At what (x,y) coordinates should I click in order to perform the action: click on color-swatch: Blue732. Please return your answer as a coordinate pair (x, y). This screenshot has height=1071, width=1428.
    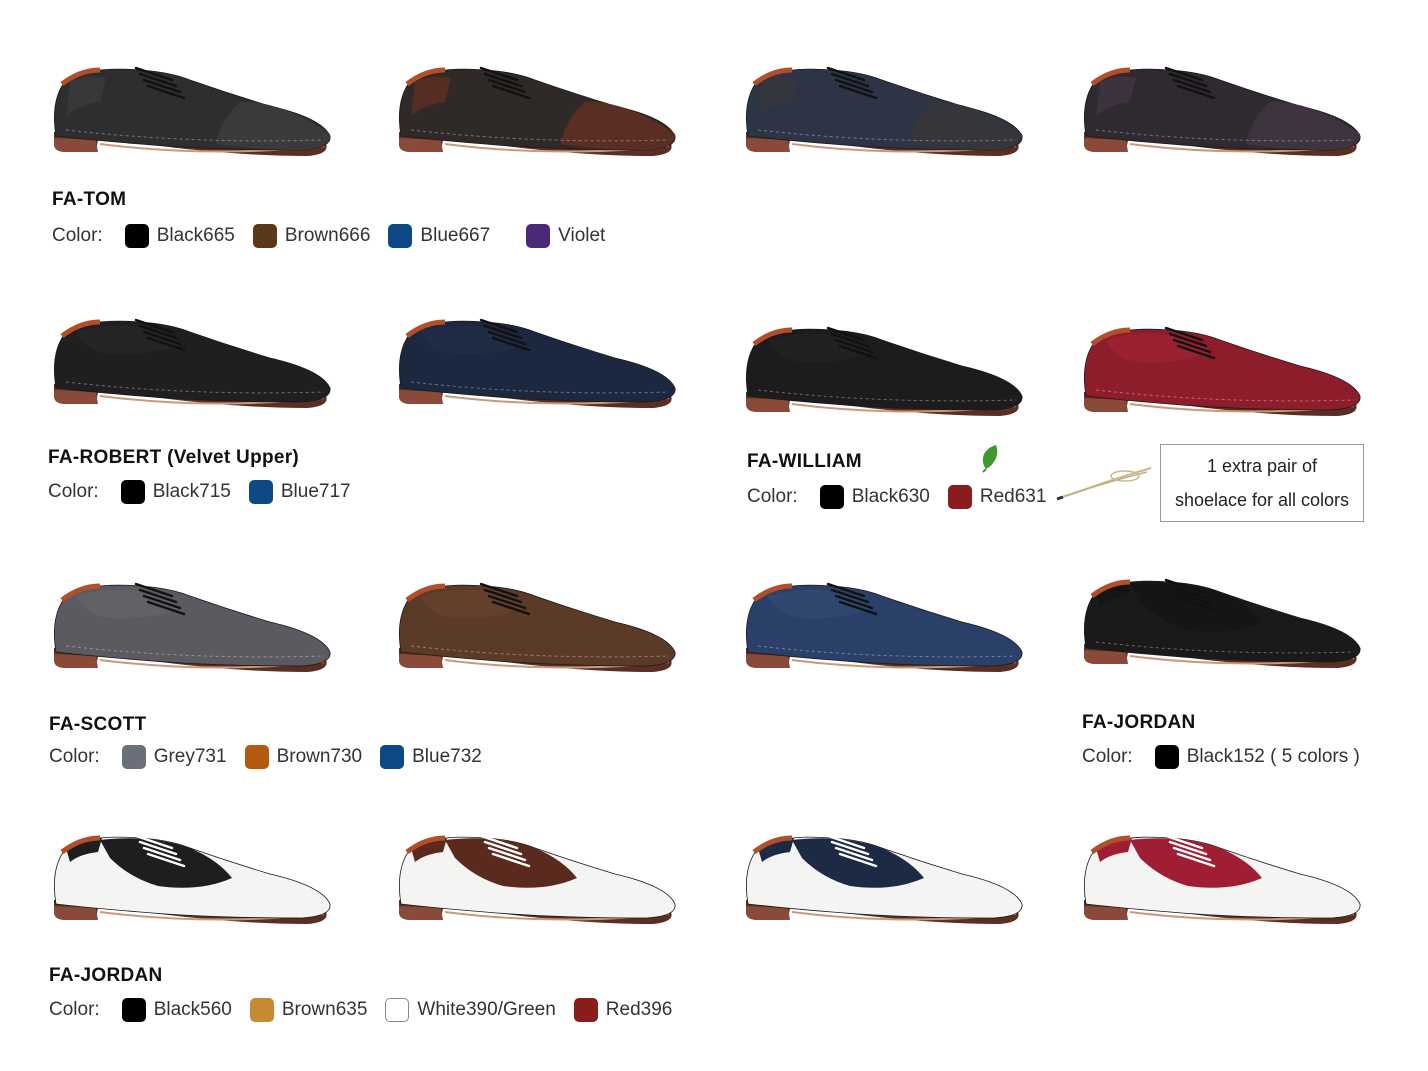
    Looking at the image, I should click on (431, 757).